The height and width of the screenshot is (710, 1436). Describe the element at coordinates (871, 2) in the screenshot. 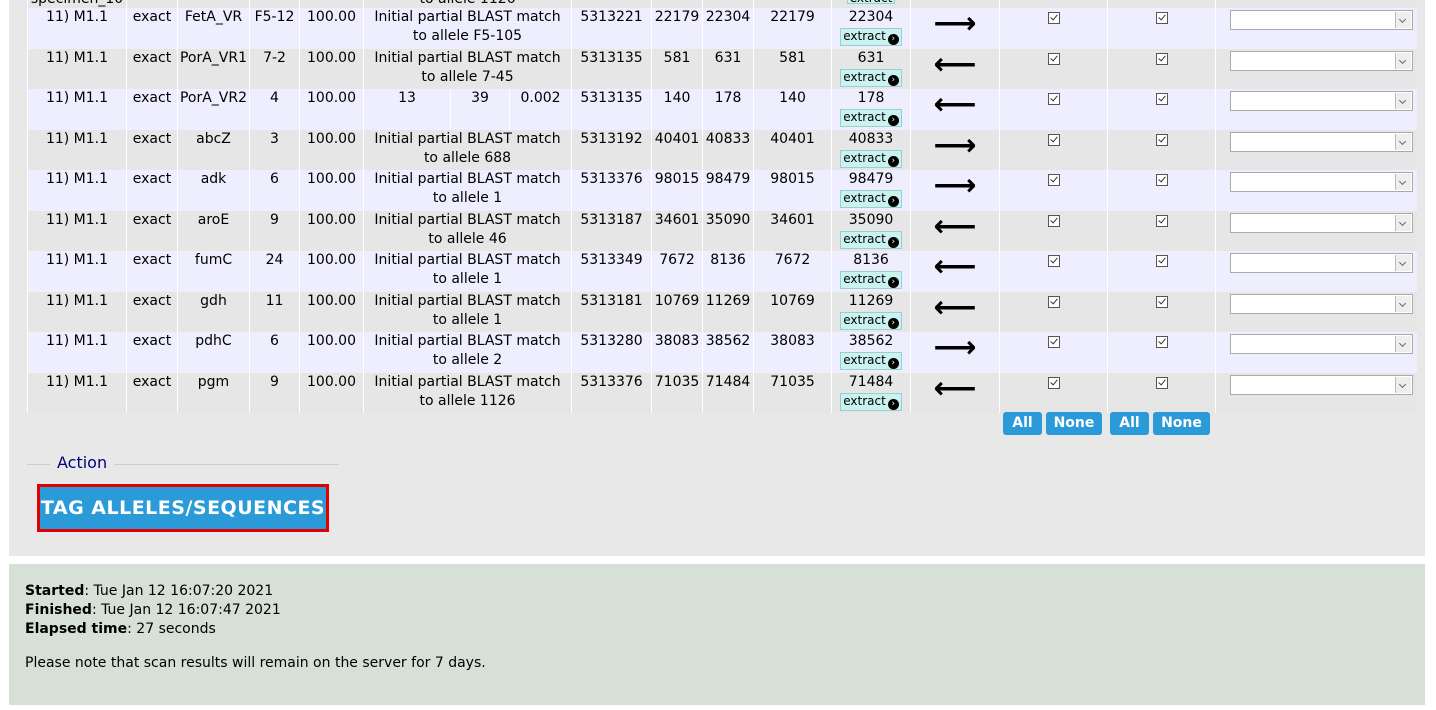

I see `extract-link: extract` at that location.